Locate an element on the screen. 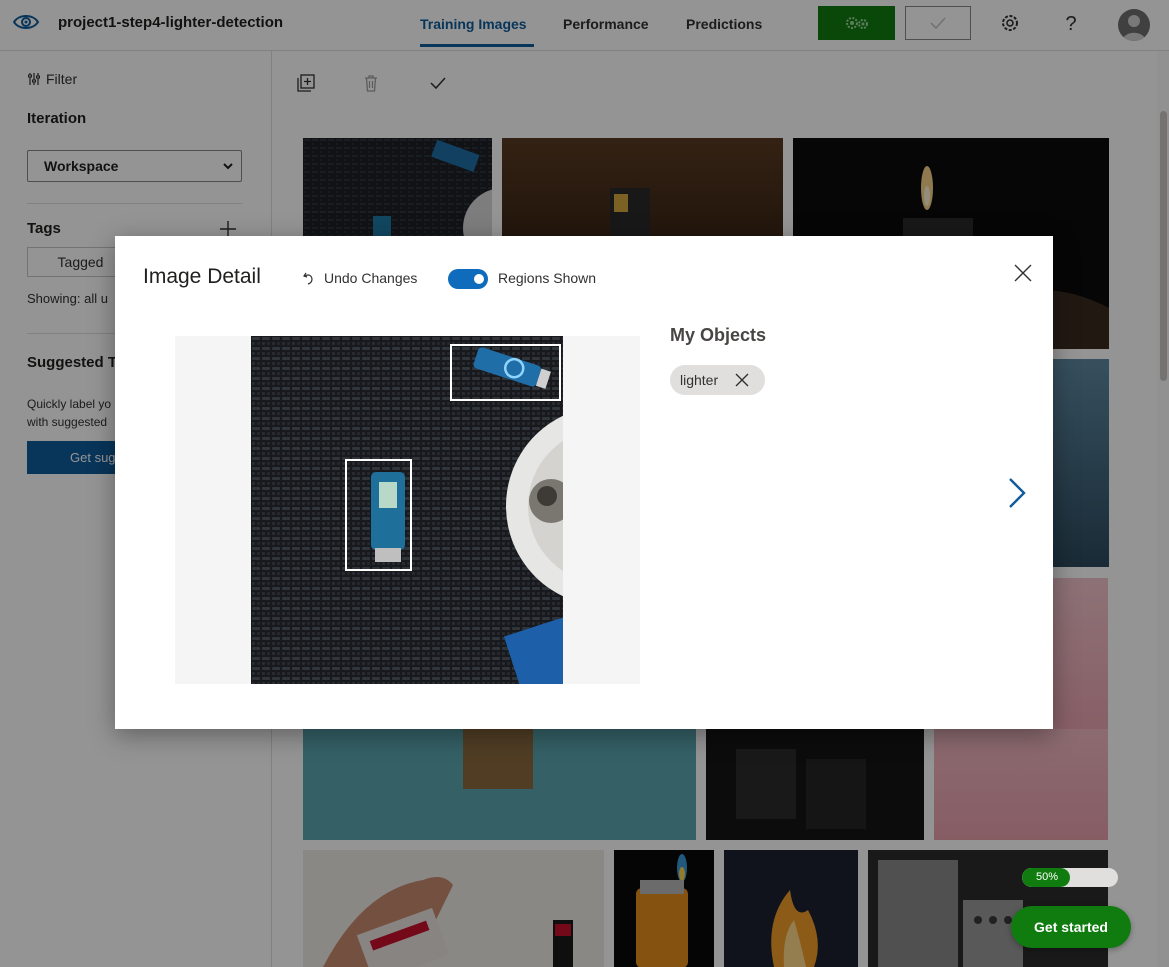 This screenshot has height=967, width=1169. next-image-chevron-right-icon is located at coordinates (1017, 493).